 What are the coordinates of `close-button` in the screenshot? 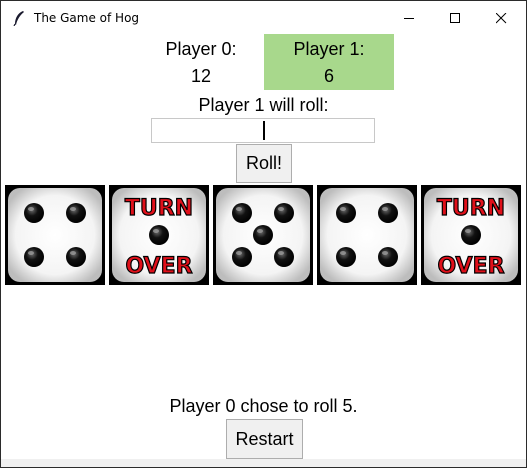 It's located at (501, 18).